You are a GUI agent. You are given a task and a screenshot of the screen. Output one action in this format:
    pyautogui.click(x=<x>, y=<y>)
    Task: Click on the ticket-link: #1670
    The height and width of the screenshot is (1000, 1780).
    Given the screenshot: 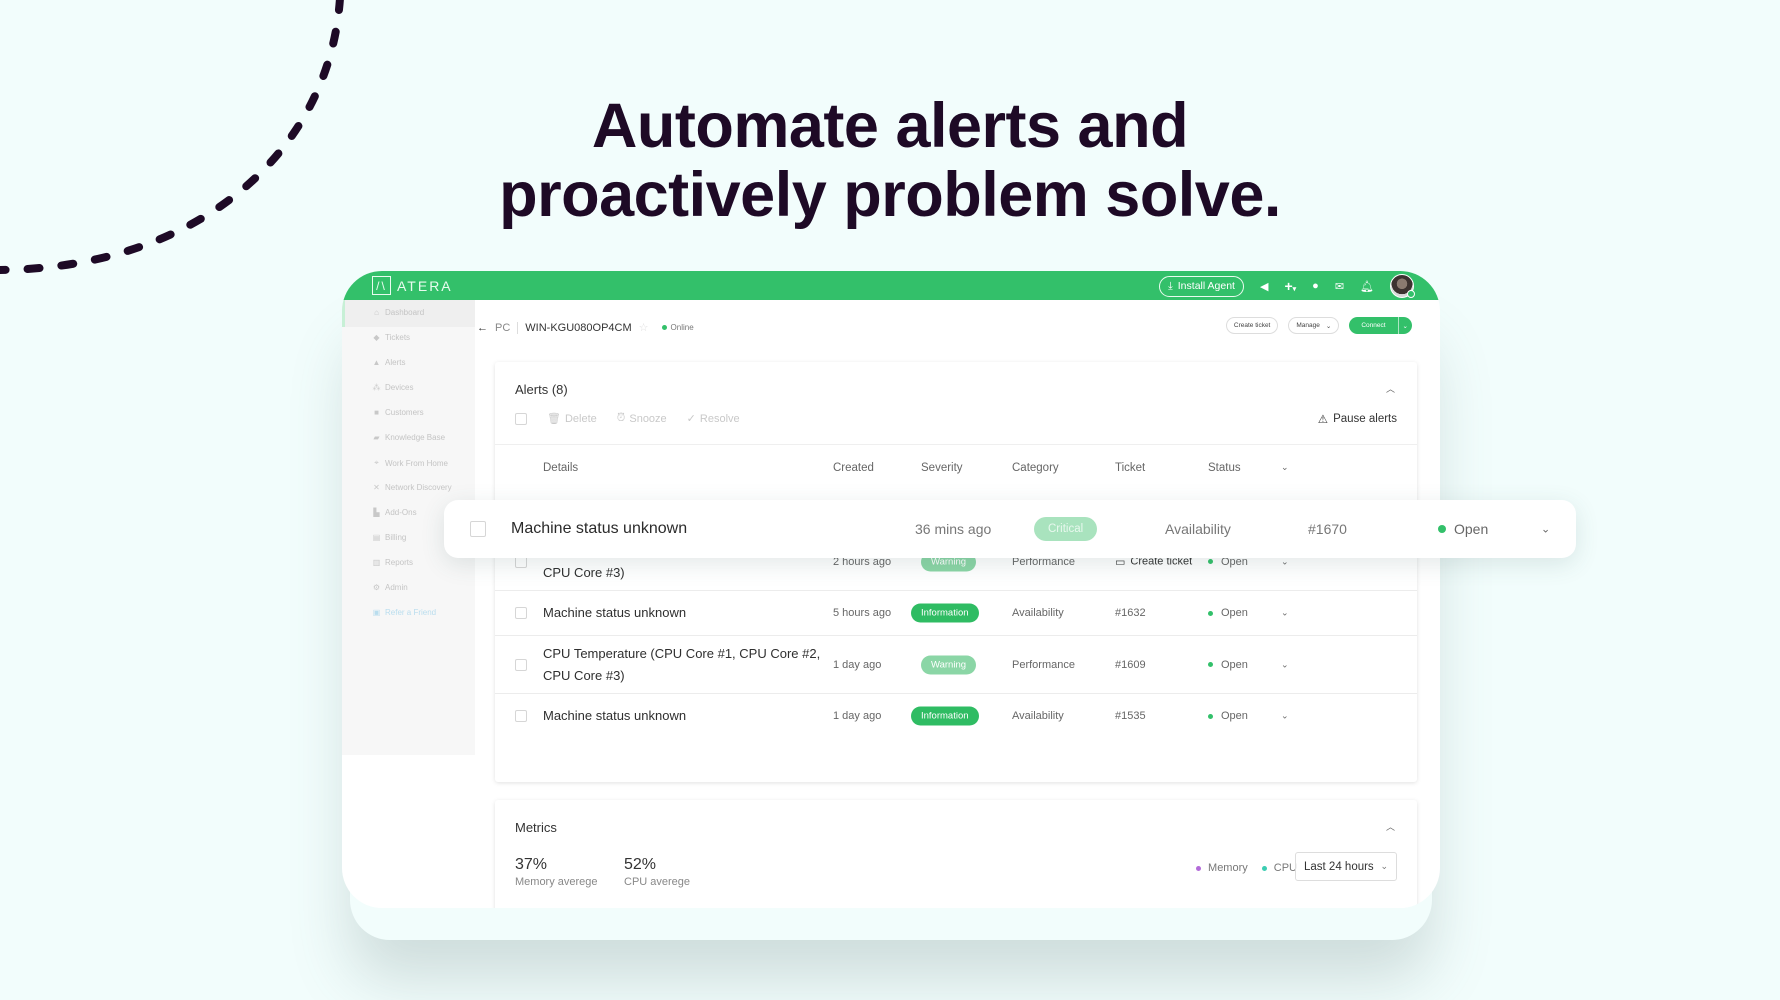 What is the action you would take?
    pyautogui.click(x=1327, y=529)
    